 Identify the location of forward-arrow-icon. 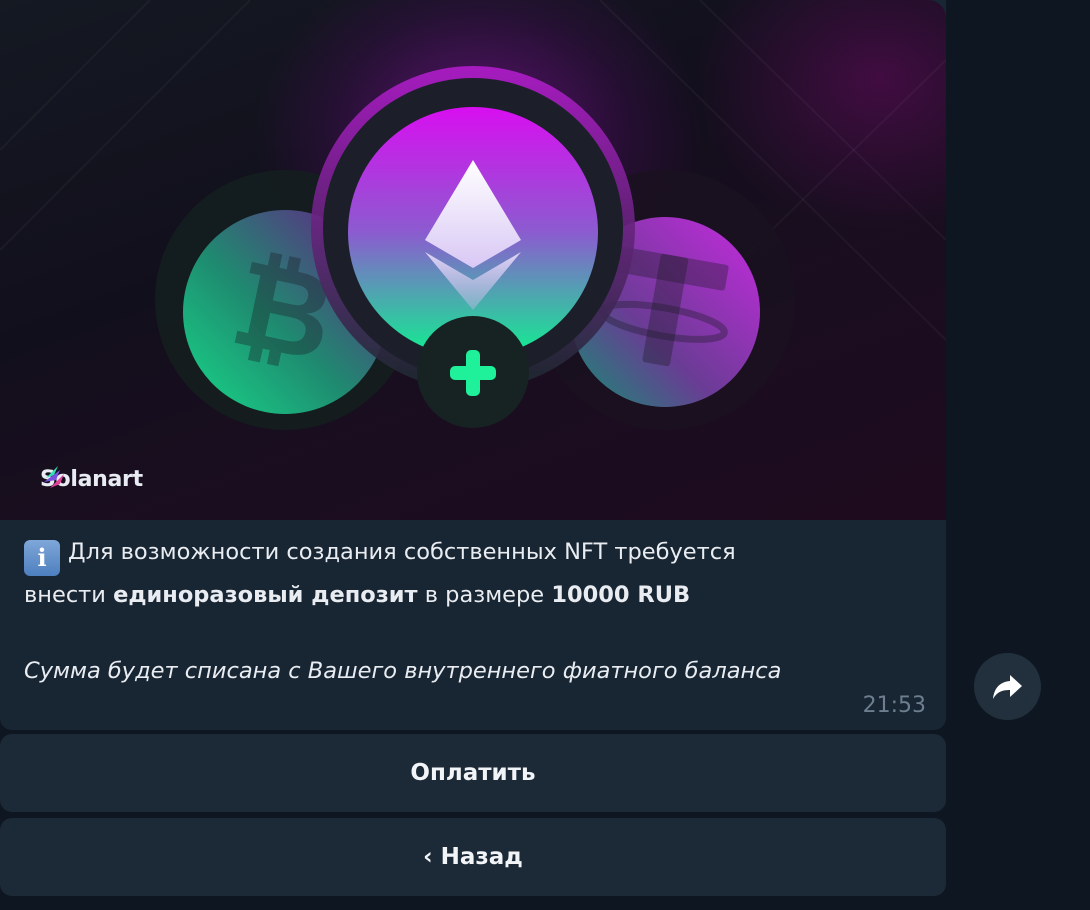
(1007, 686).